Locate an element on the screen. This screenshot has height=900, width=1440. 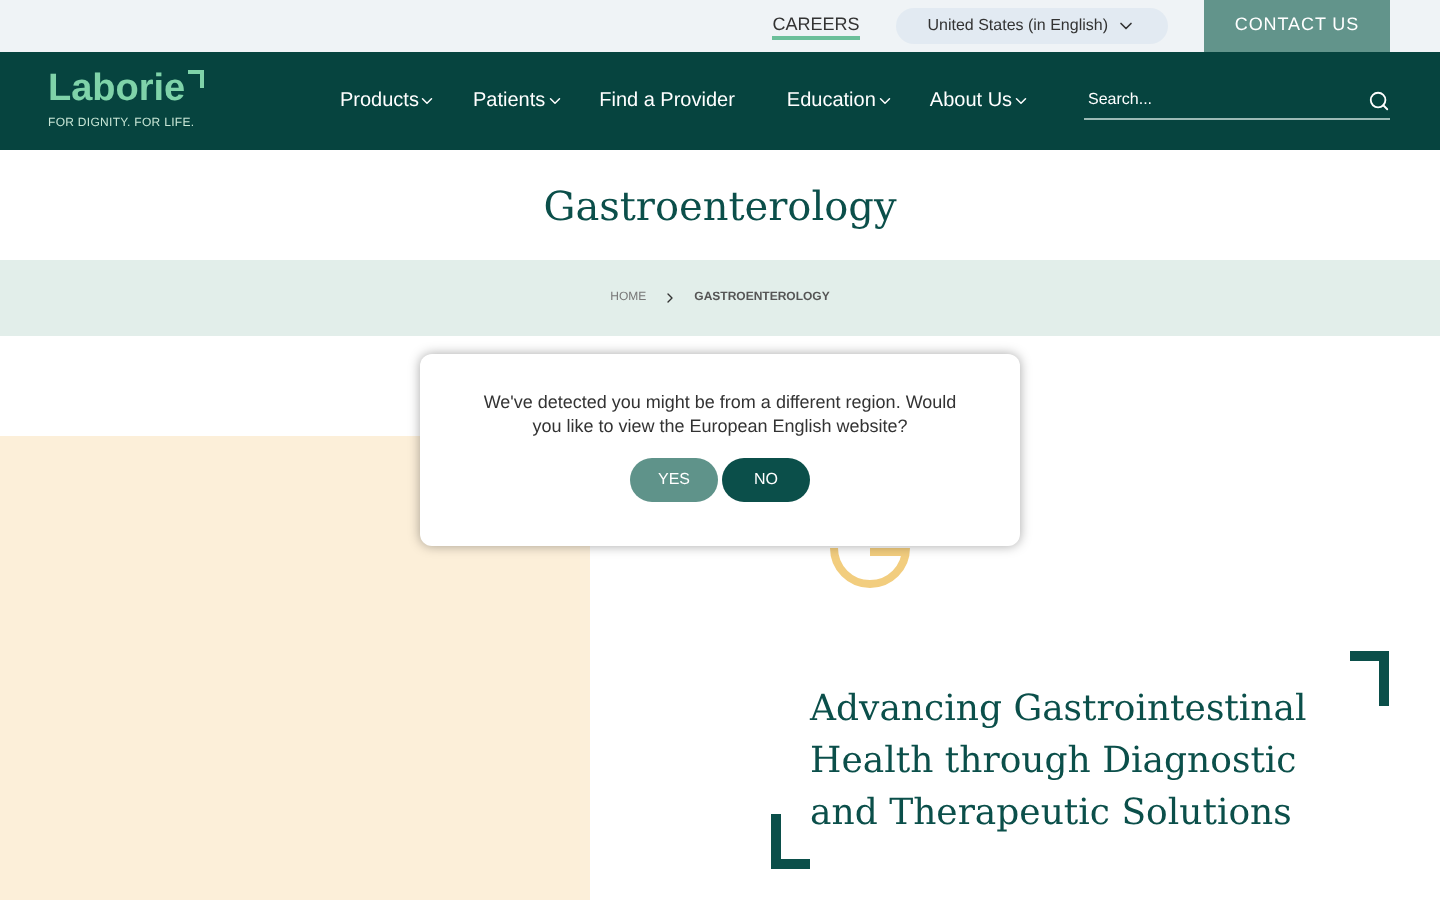
dialog-button: NO is located at coordinates (766, 480).